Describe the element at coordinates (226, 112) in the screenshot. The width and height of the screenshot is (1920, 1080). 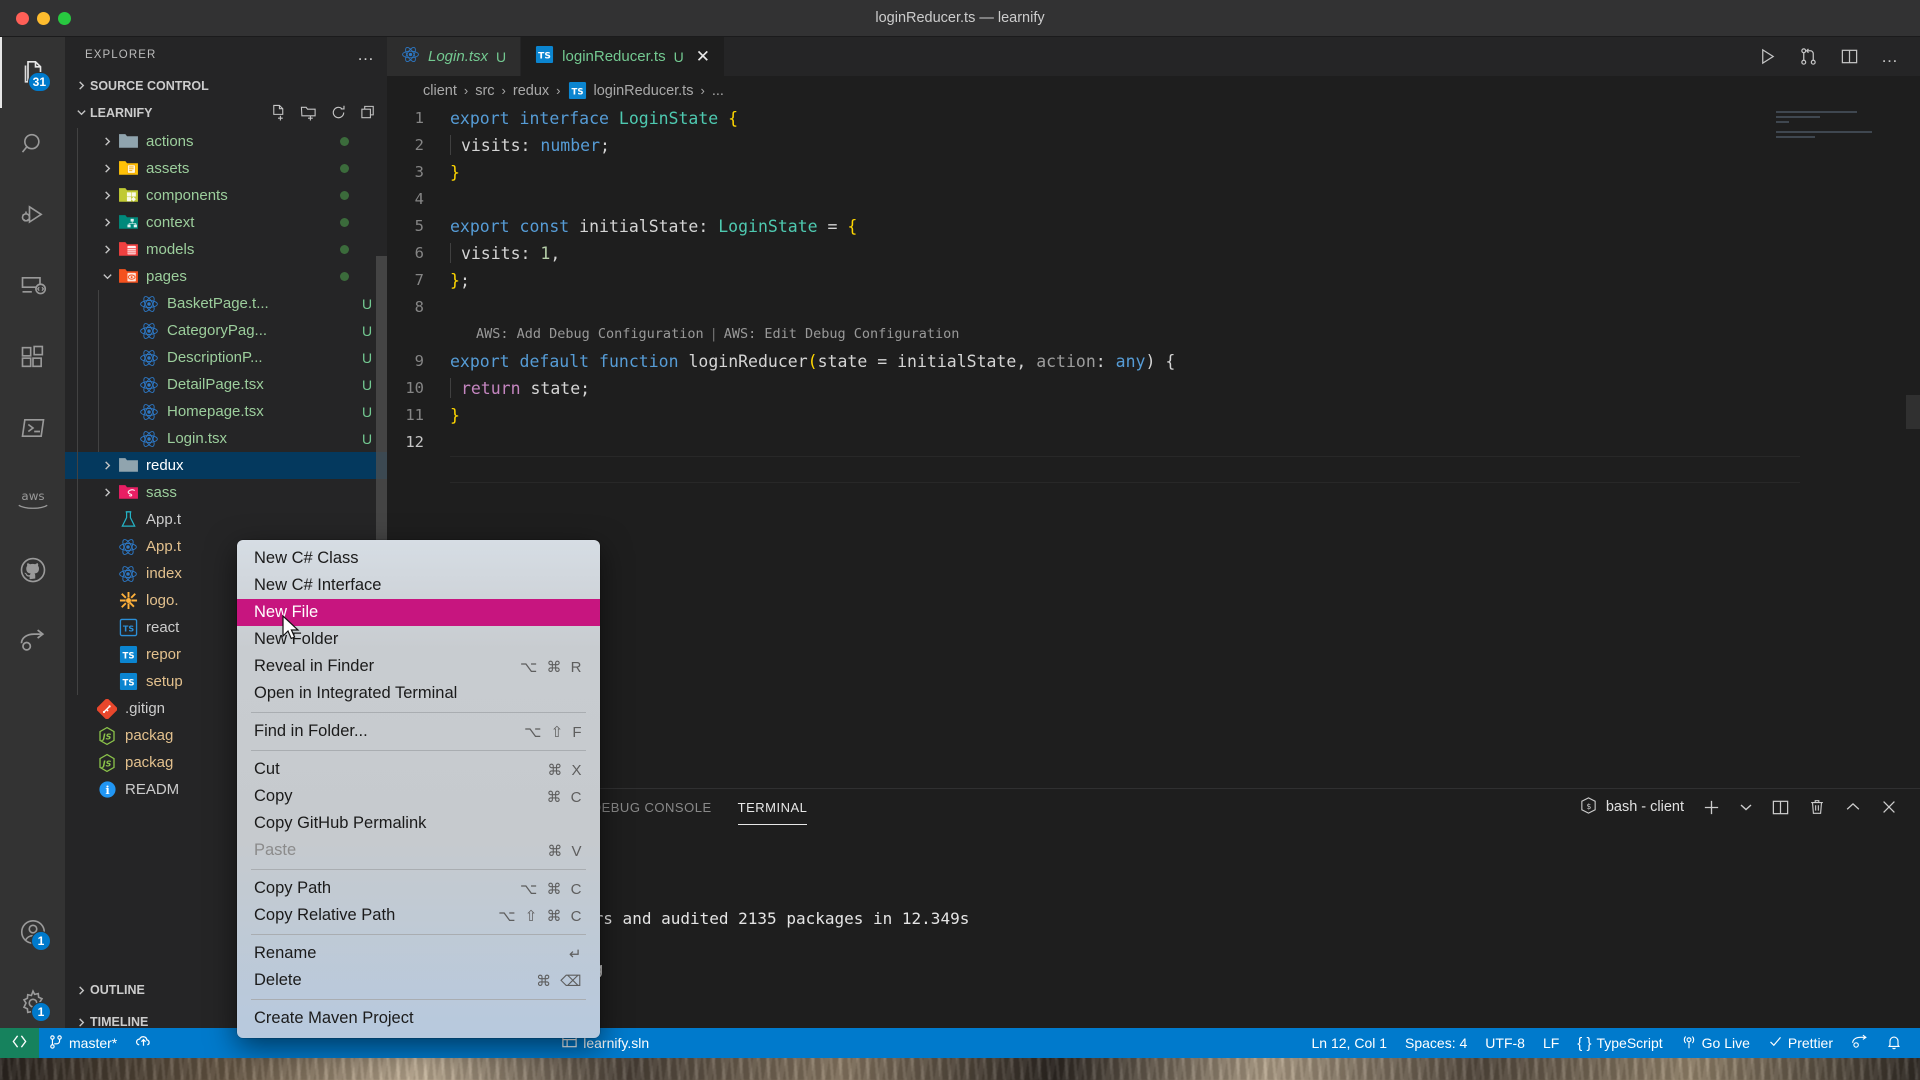
I see `sidebar-section-learnify: LEARNIFY` at that location.